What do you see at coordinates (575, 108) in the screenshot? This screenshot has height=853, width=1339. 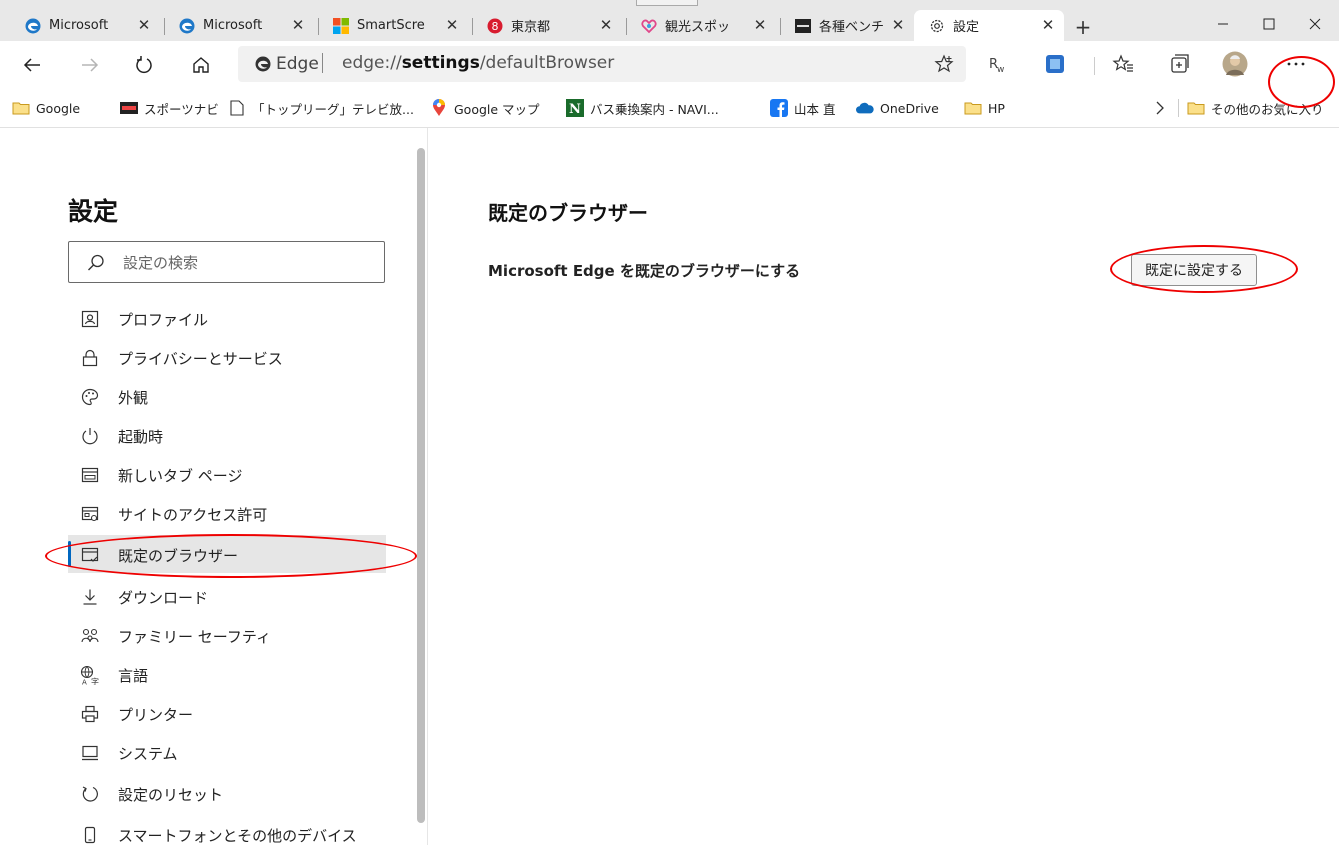 I see `navitime-logo-icon: N` at bounding box center [575, 108].